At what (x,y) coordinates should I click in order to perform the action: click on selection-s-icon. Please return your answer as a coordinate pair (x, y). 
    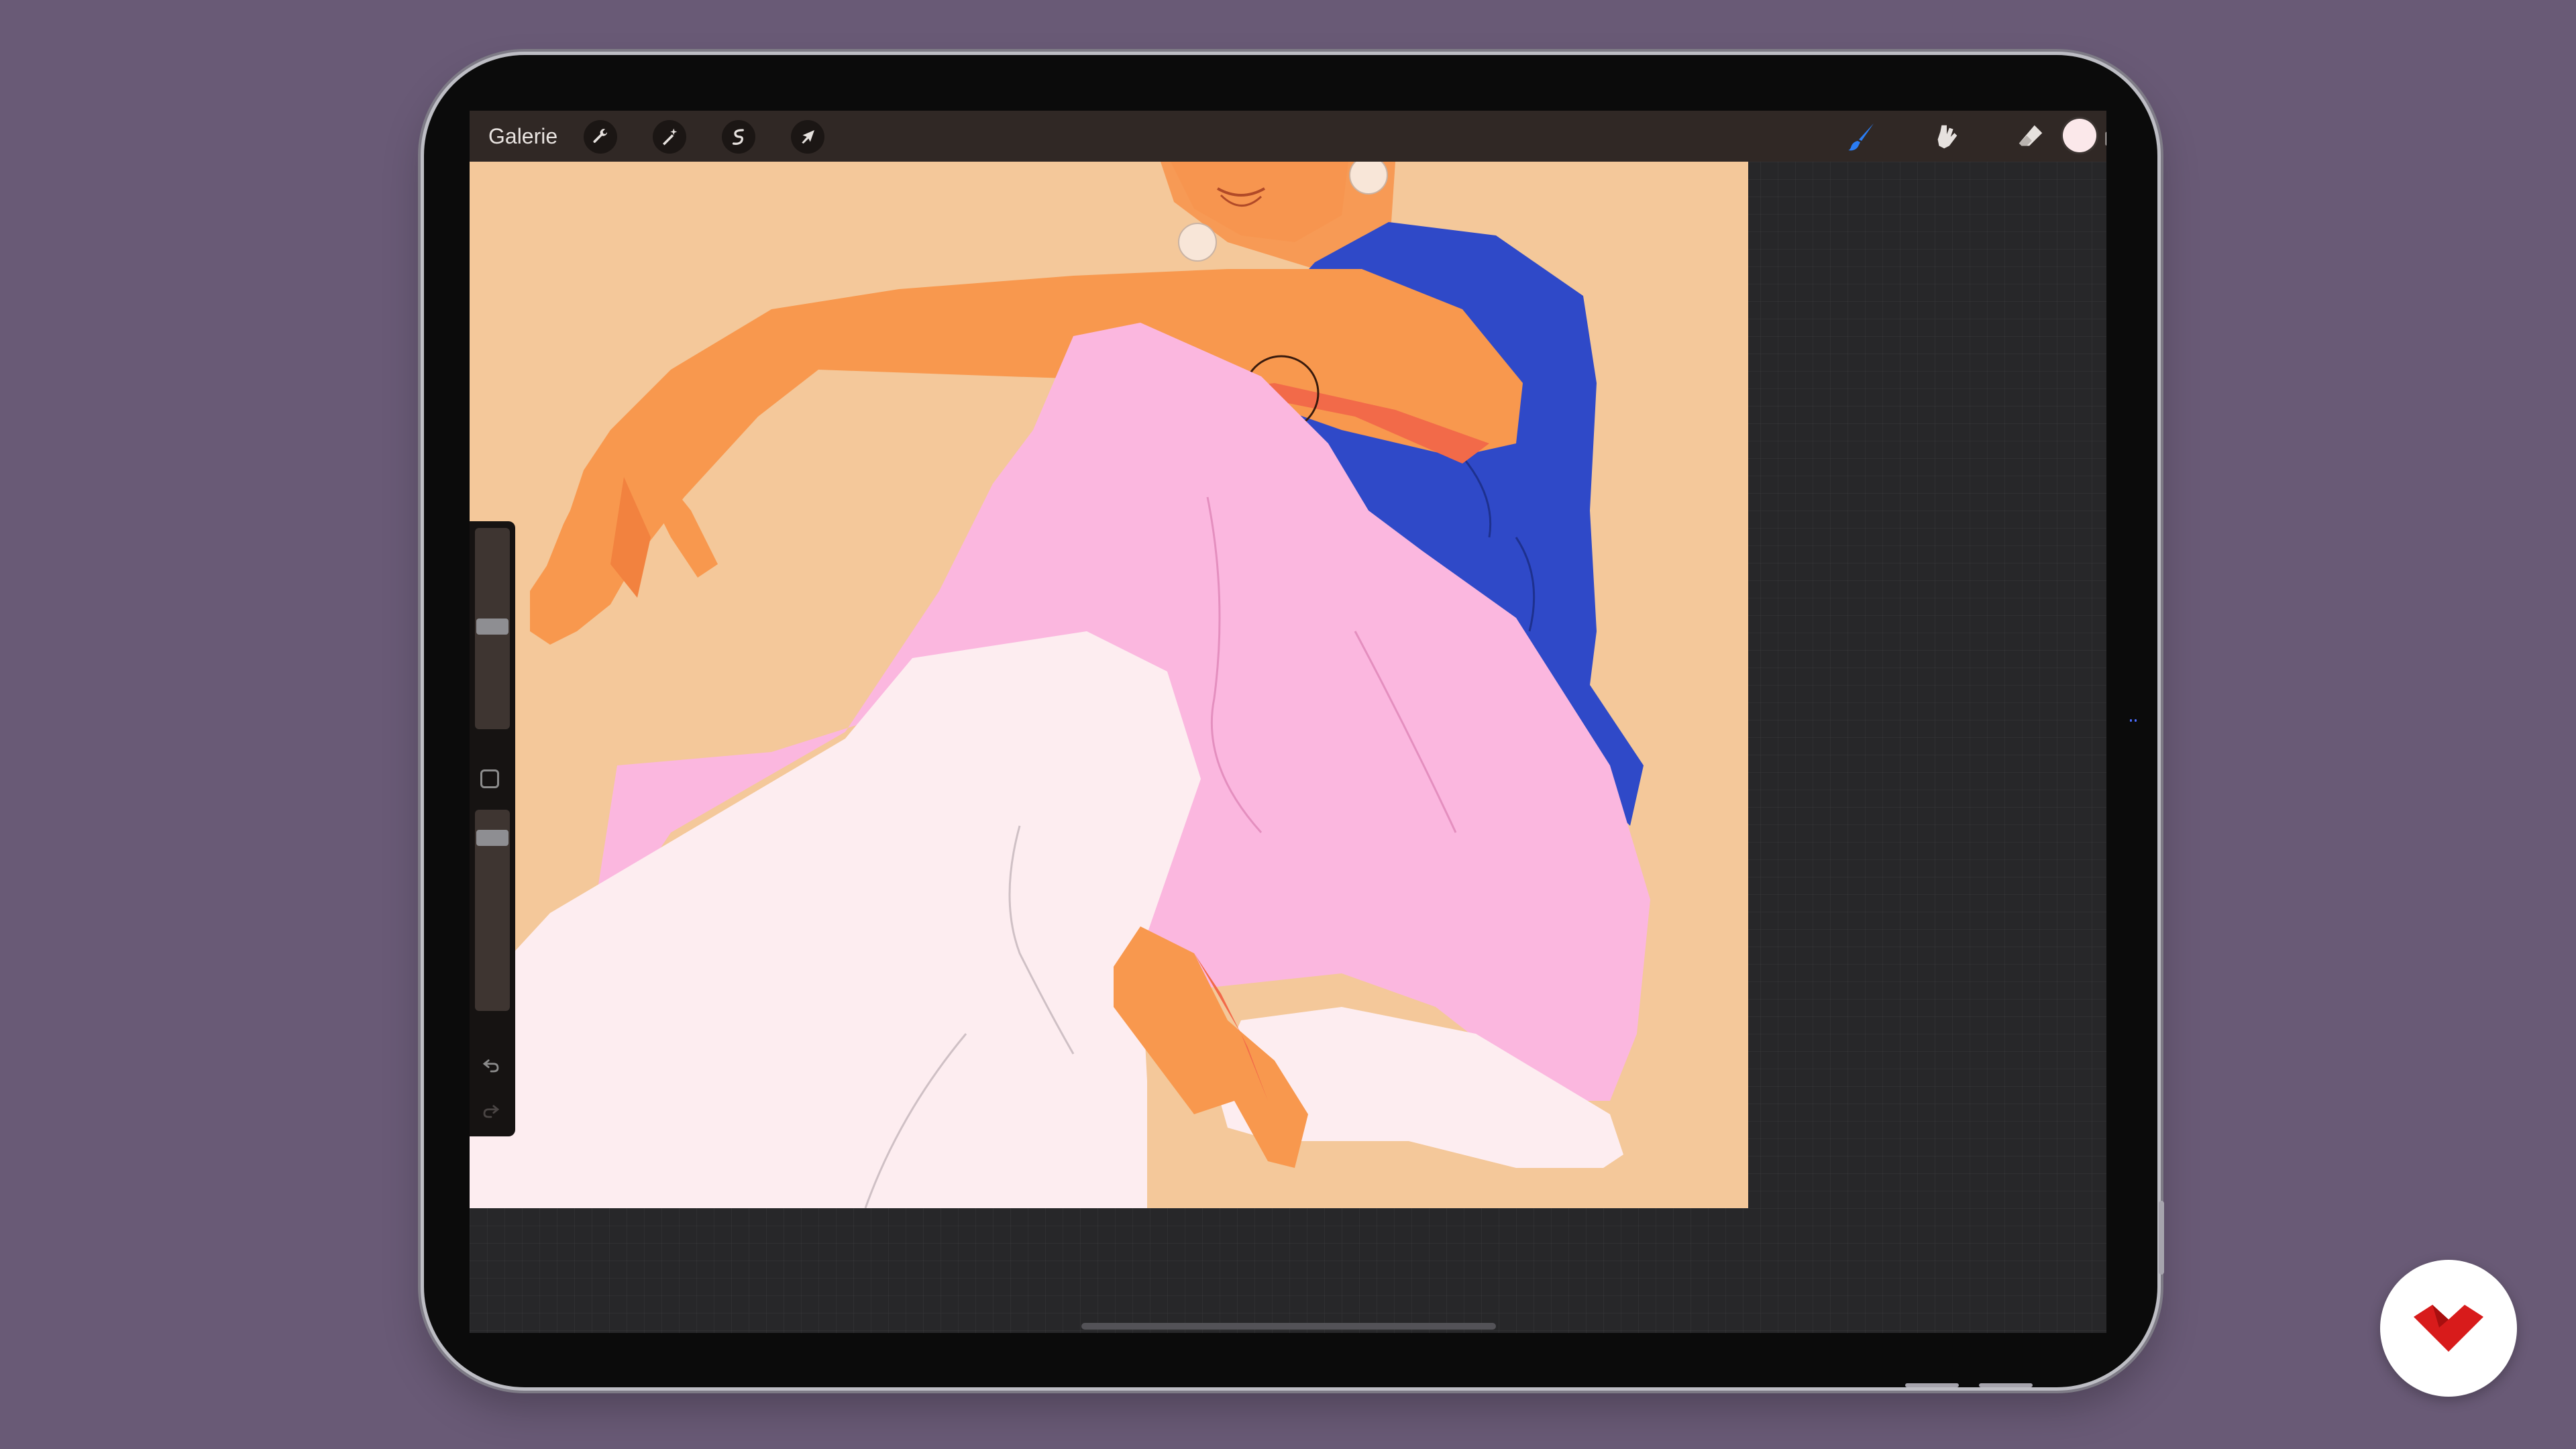
    Looking at the image, I should click on (738, 137).